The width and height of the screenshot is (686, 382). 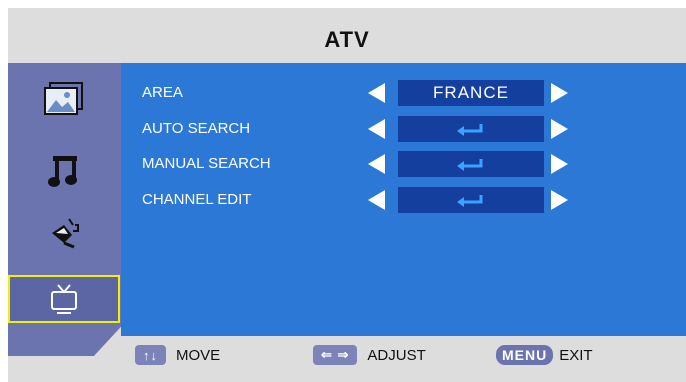 I want to click on hint-move-label: MOVE, so click(x=198, y=355).